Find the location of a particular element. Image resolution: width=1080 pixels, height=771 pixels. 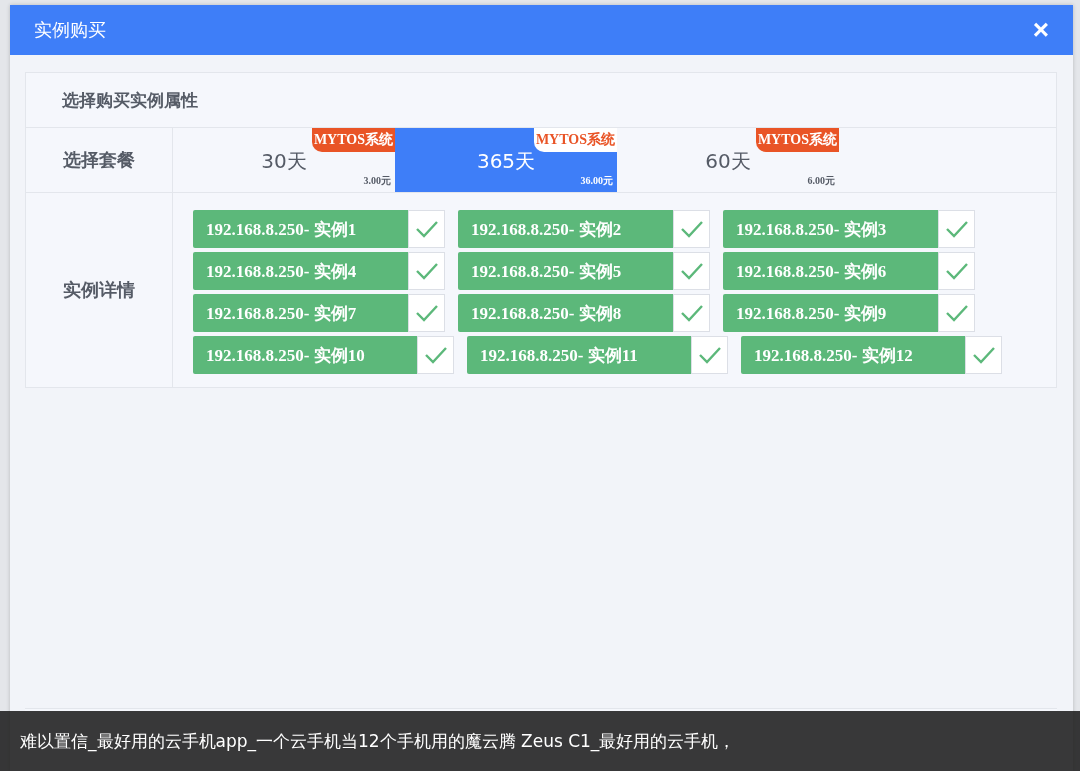

instance-tag: 192.168.8.250- 实例4 is located at coordinates (300, 271).